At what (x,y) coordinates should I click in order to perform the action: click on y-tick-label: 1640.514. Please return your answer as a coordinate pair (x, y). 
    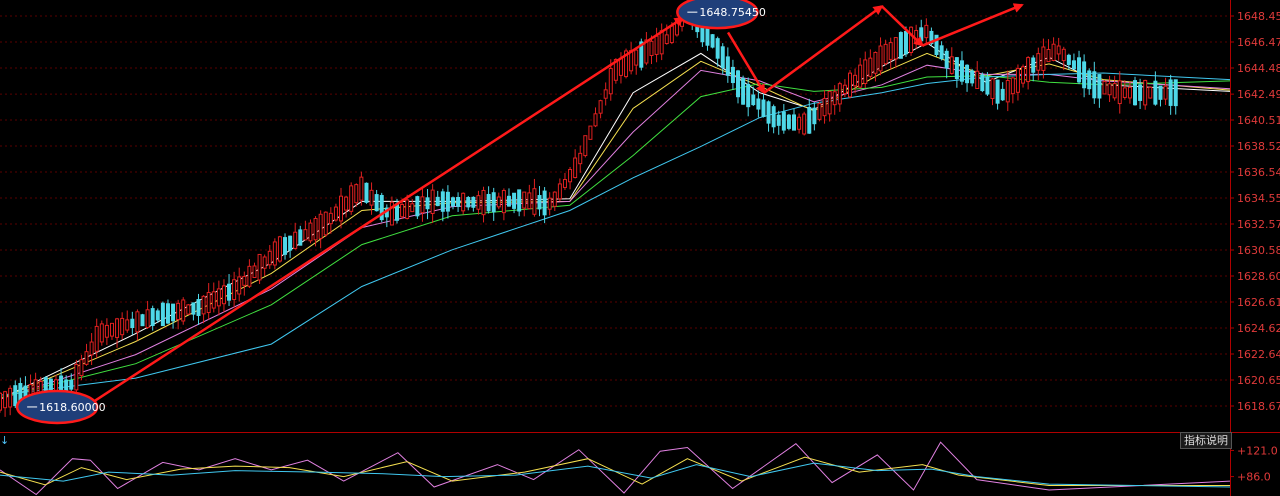
    Looking at the image, I should click on (1258, 120).